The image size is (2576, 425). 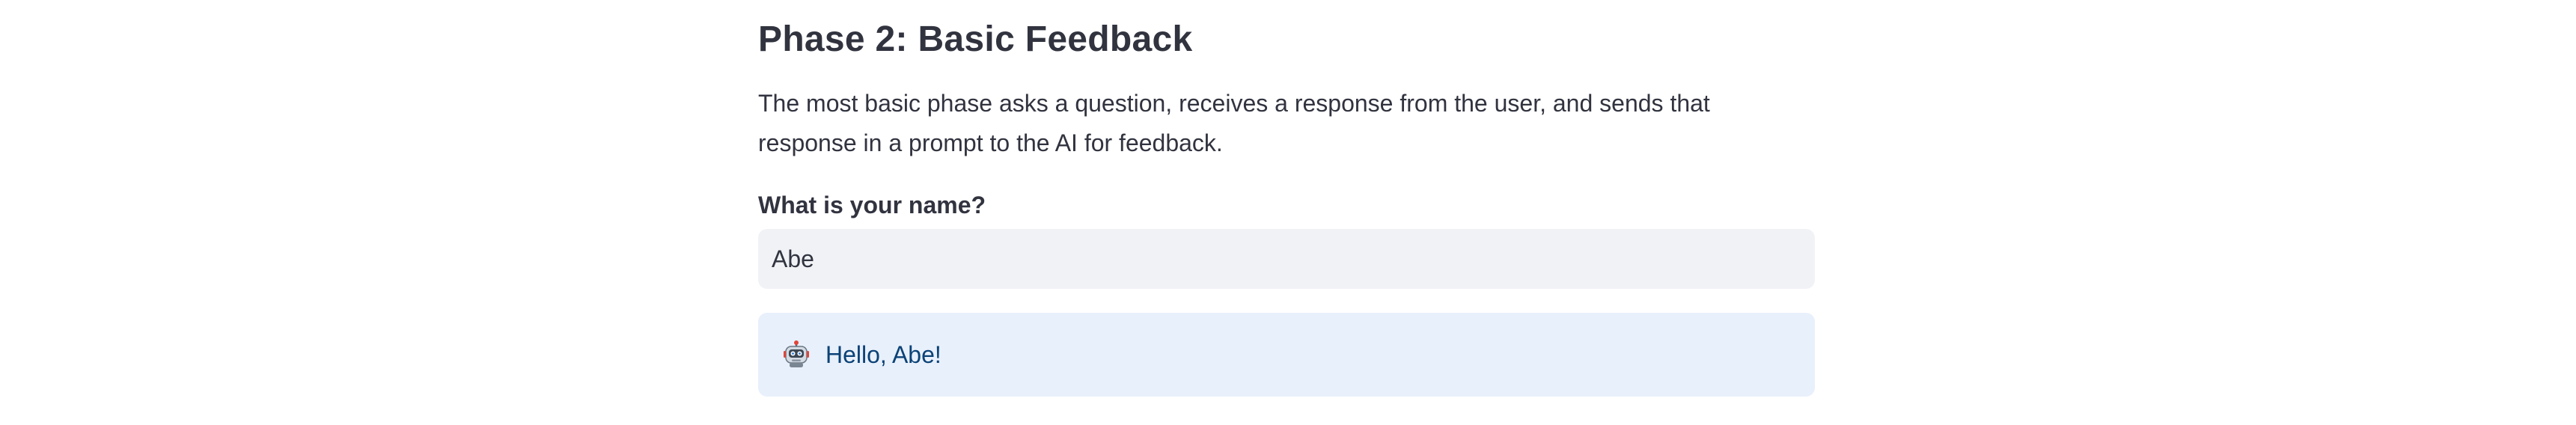 I want to click on name-question-label: What is your name?, so click(x=872, y=205).